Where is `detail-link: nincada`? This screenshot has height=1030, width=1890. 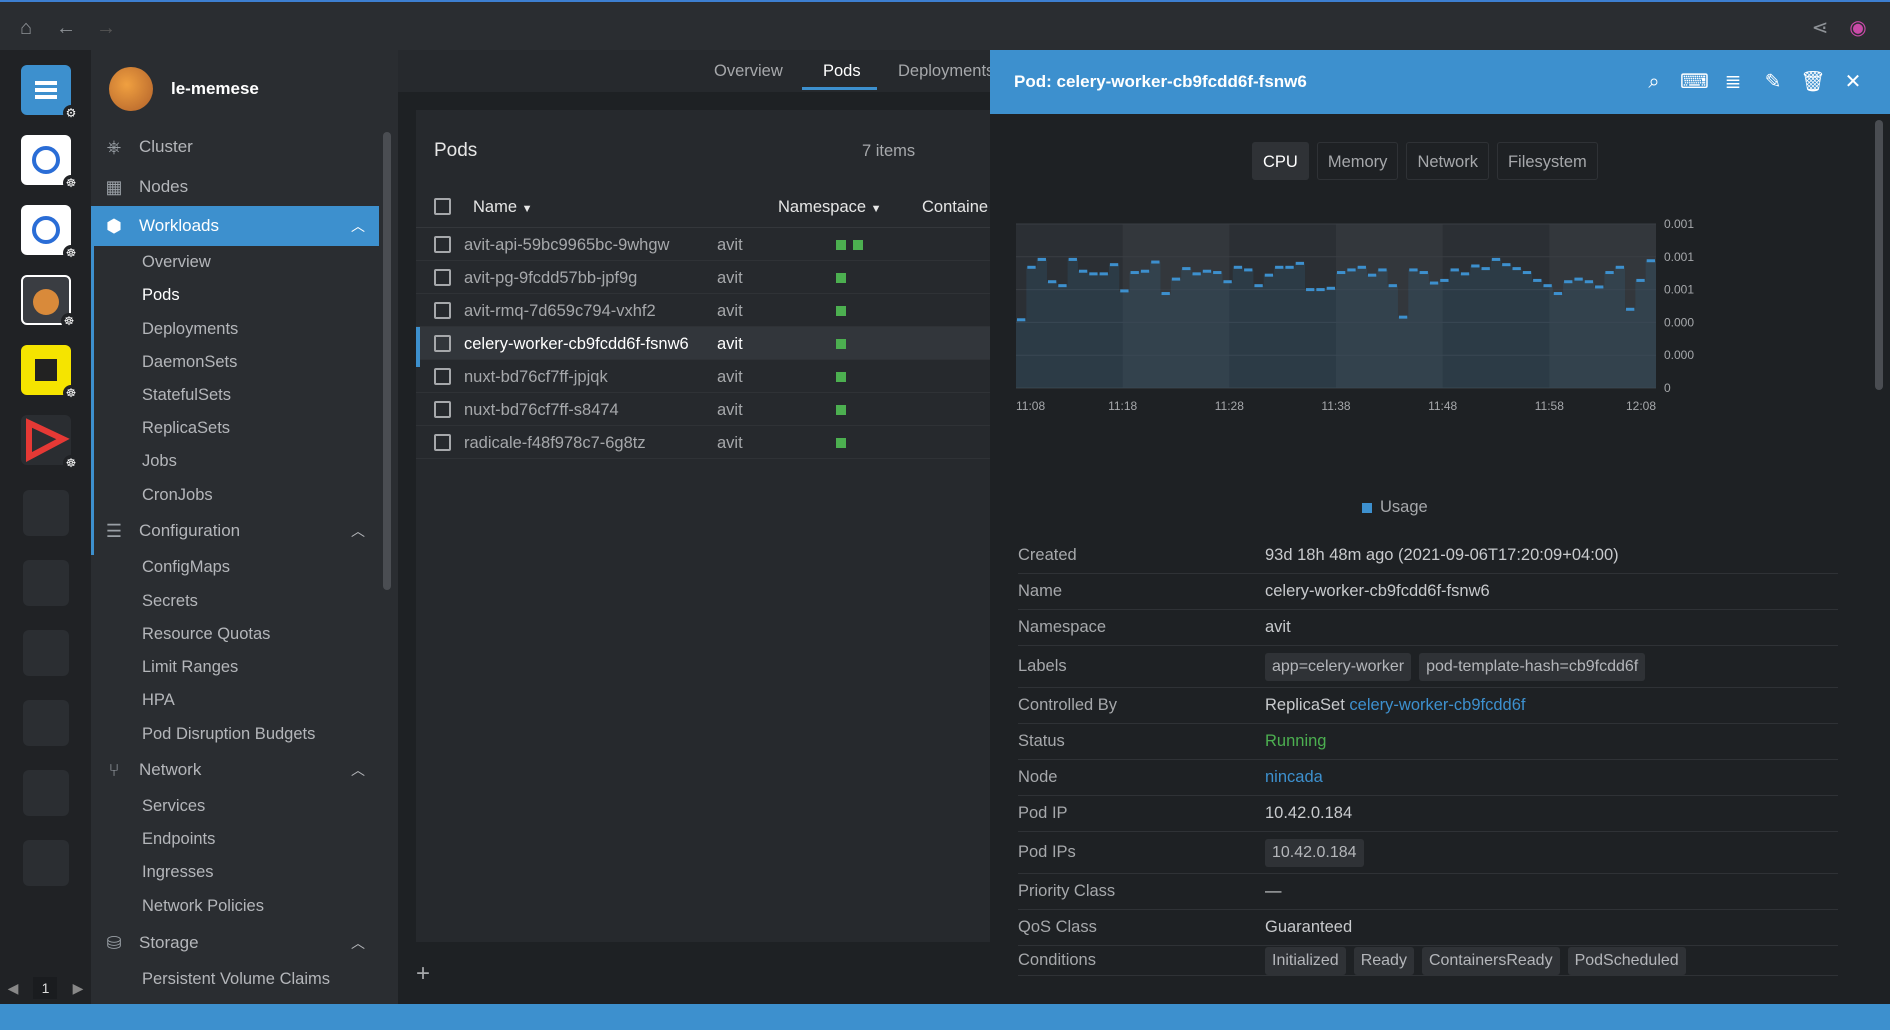
detail-link: nincada is located at coordinates (1294, 777).